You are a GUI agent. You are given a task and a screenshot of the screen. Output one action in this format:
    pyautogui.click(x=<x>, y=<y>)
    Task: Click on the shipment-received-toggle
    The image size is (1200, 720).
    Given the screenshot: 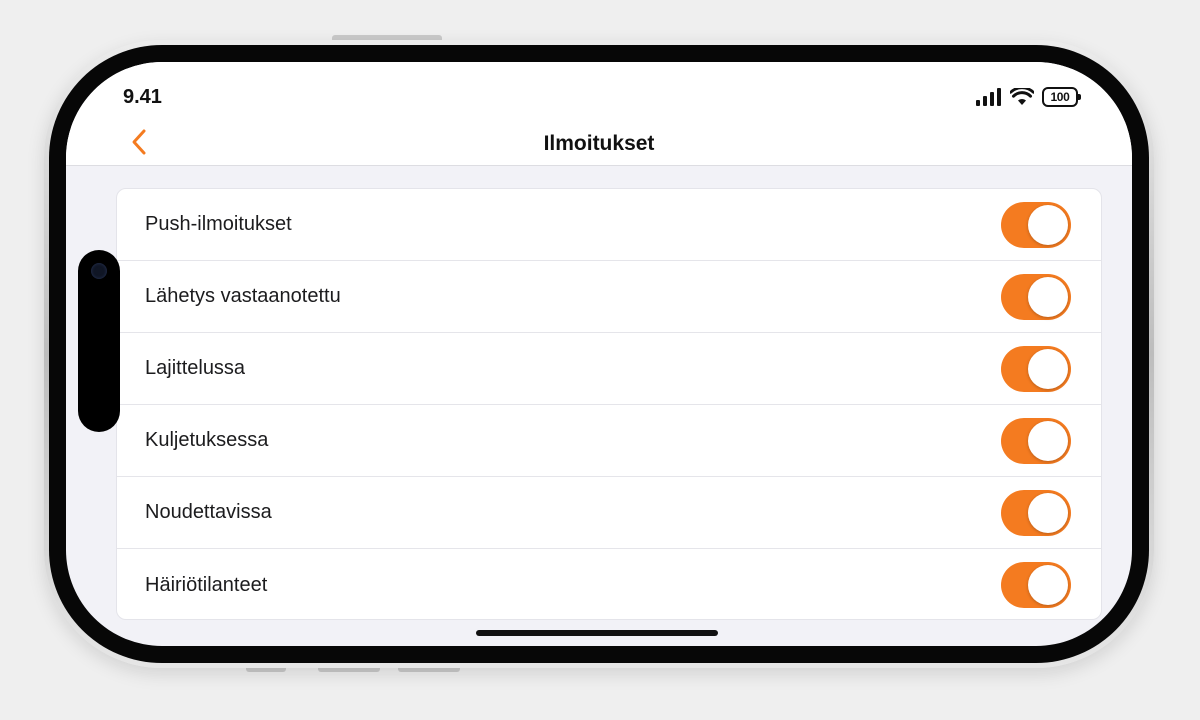 What is the action you would take?
    pyautogui.click(x=1036, y=296)
    